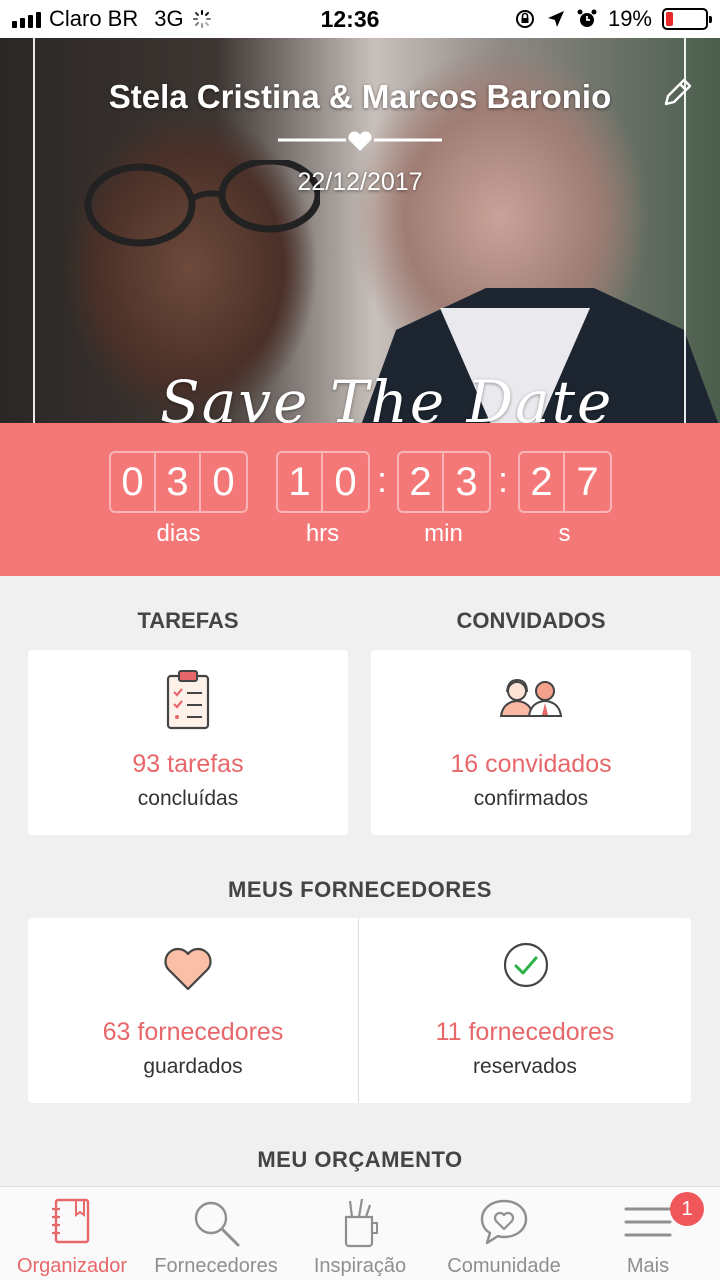  I want to click on notification-badge: 1, so click(687, 1209).